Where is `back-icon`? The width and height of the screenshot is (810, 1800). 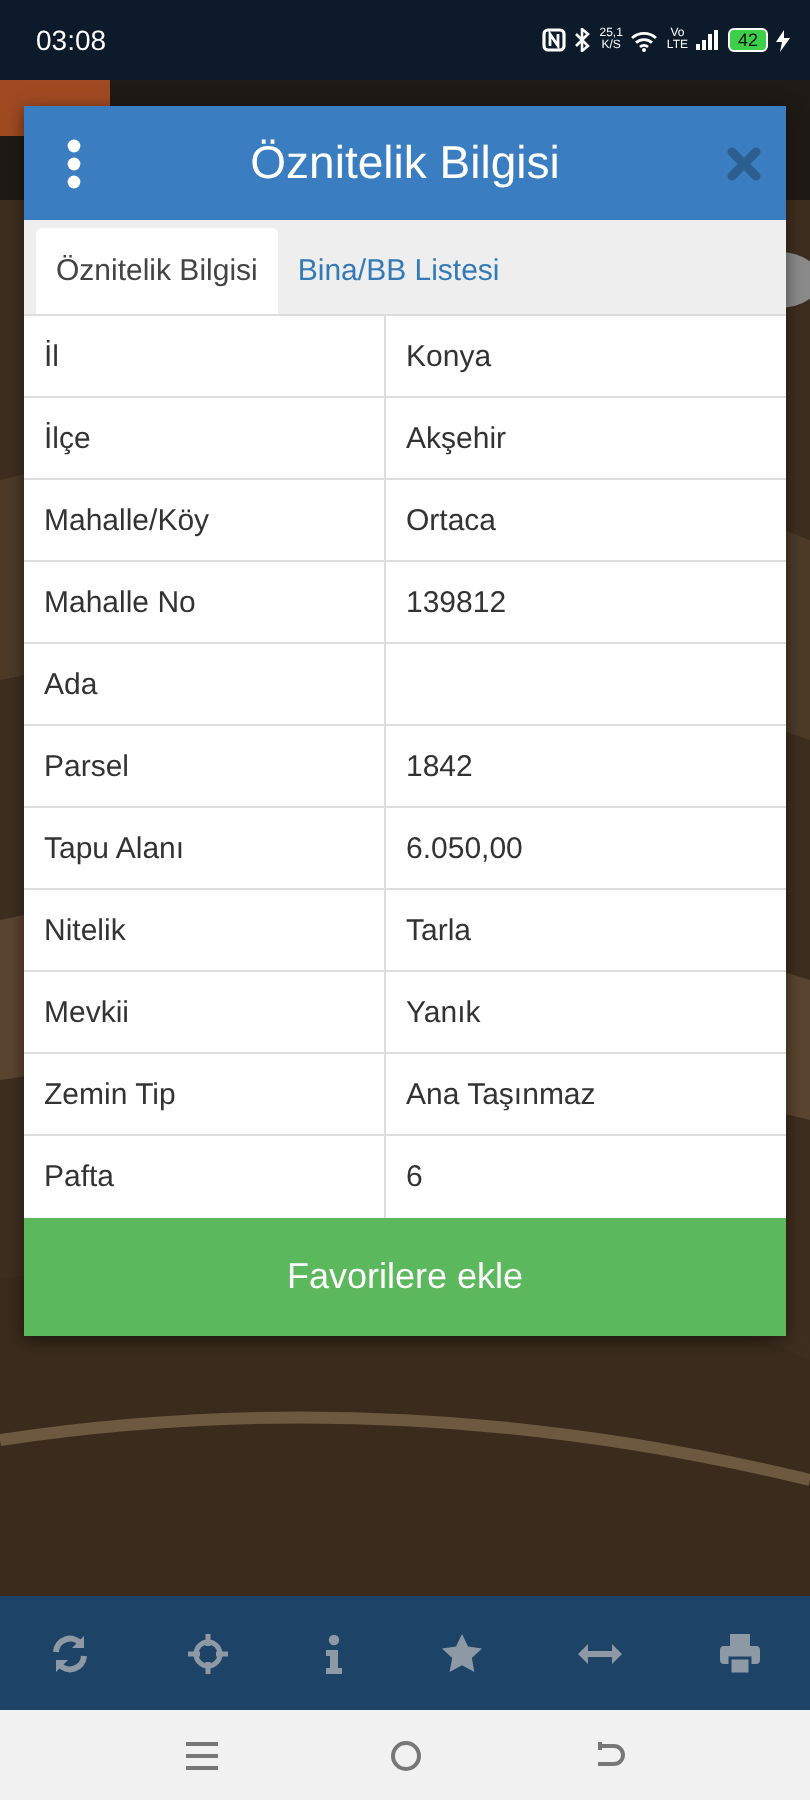 back-icon is located at coordinates (609, 1755).